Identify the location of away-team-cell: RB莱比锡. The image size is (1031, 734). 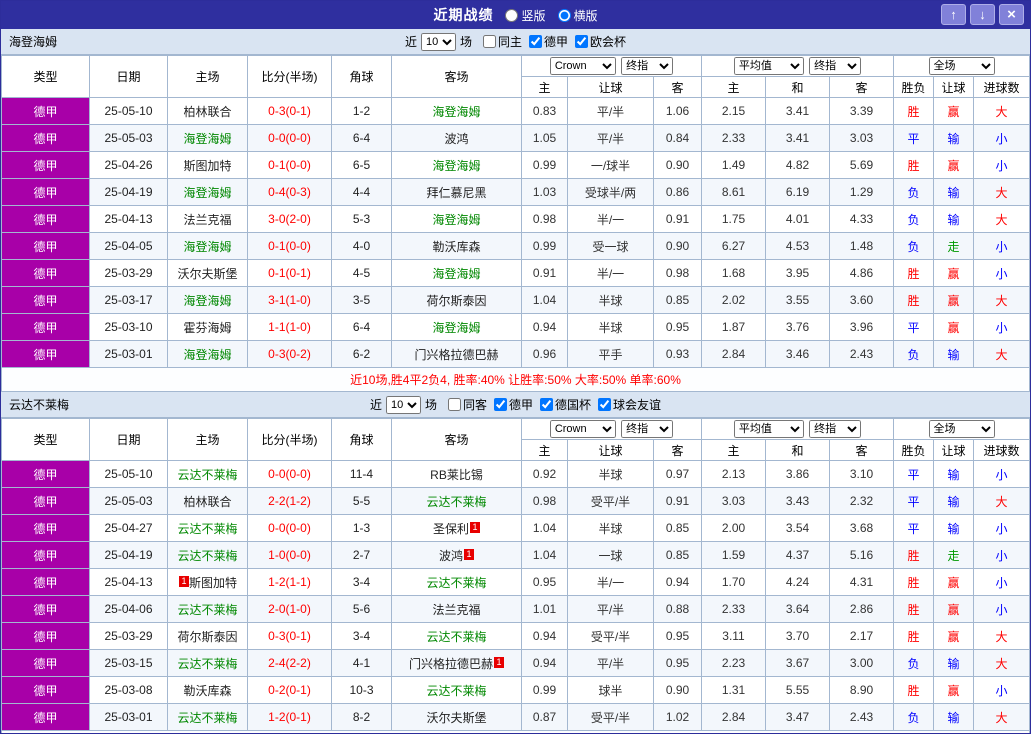
(456, 474).